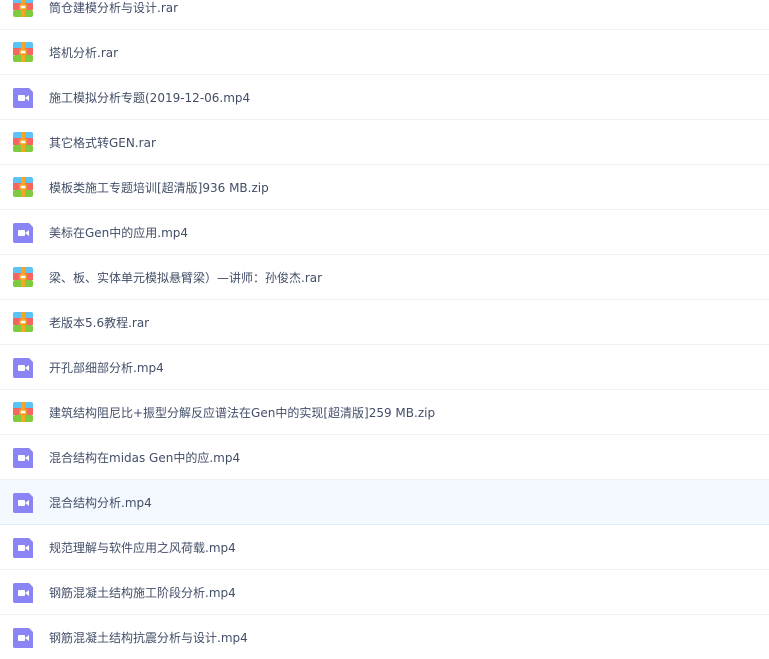 This screenshot has width=769, height=659. I want to click on file-name: 混合结构分析.mp4, so click(100, 502).